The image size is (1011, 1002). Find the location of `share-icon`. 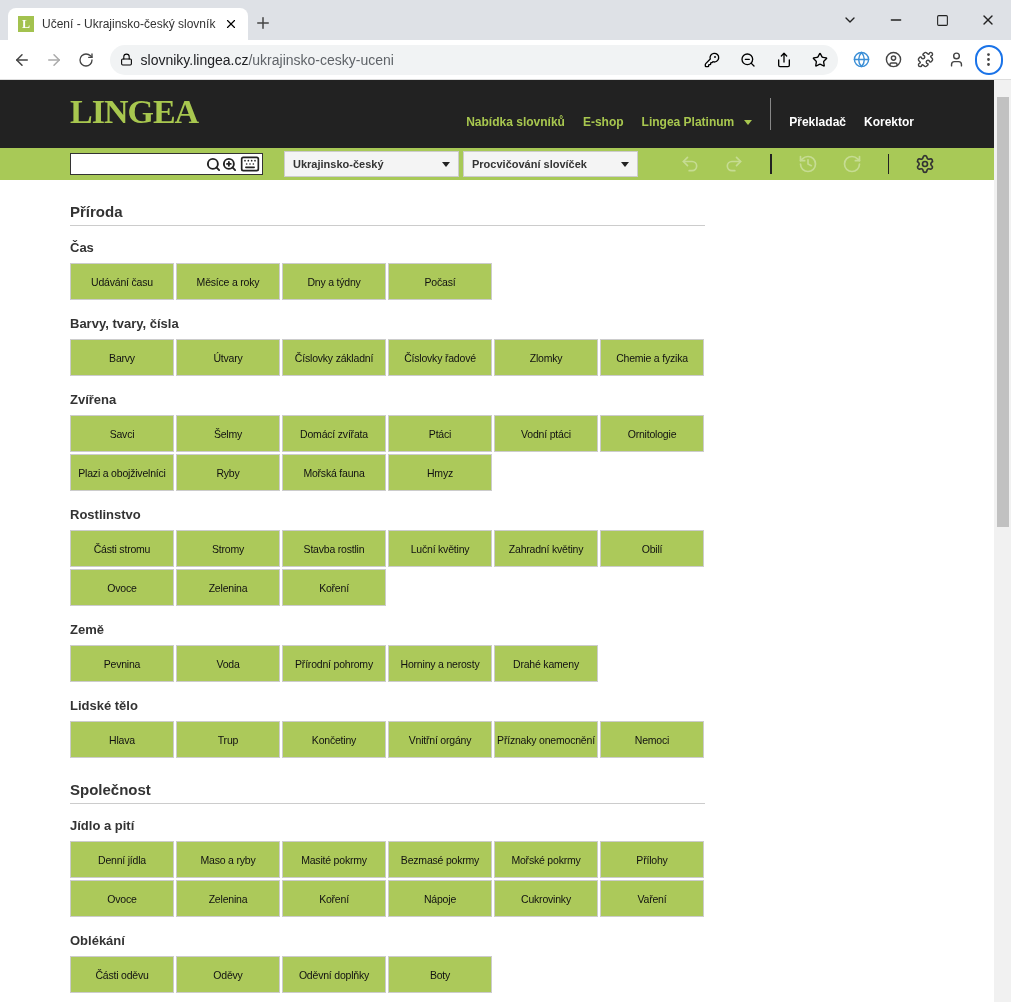

share-icon is located at coordinates (783, 59).